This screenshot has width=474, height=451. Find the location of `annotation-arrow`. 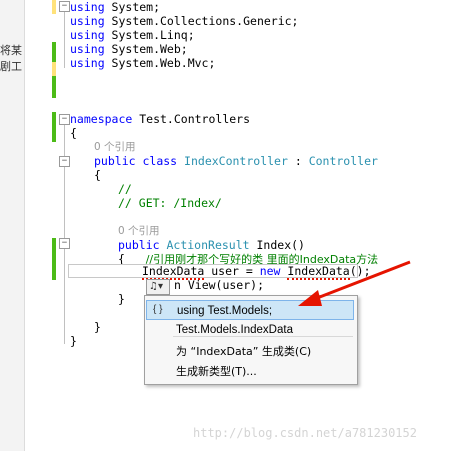

annotation-arrow is located at coordinates (354, 283).